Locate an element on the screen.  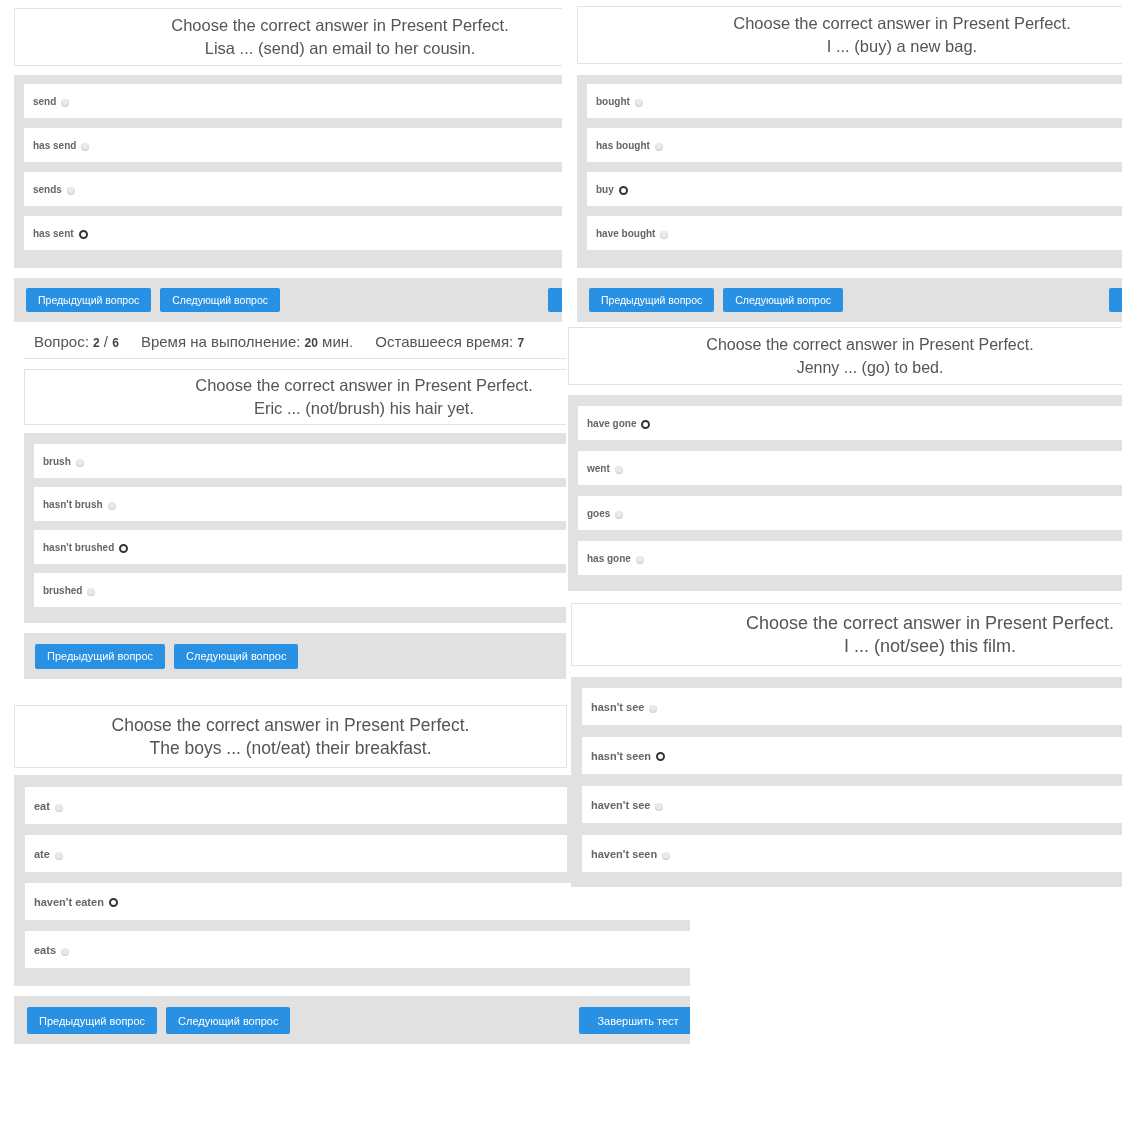
answer-option: hasn't see is located at coordinates (852, 706).